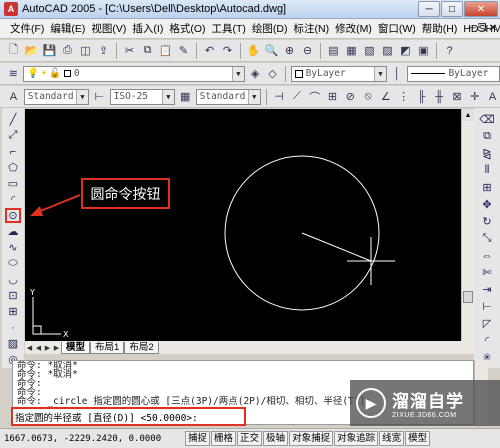 The height and width of the screenshot is (448, 500). I want to click on otrack-toggle: 对象追踪, so click(356, 438).